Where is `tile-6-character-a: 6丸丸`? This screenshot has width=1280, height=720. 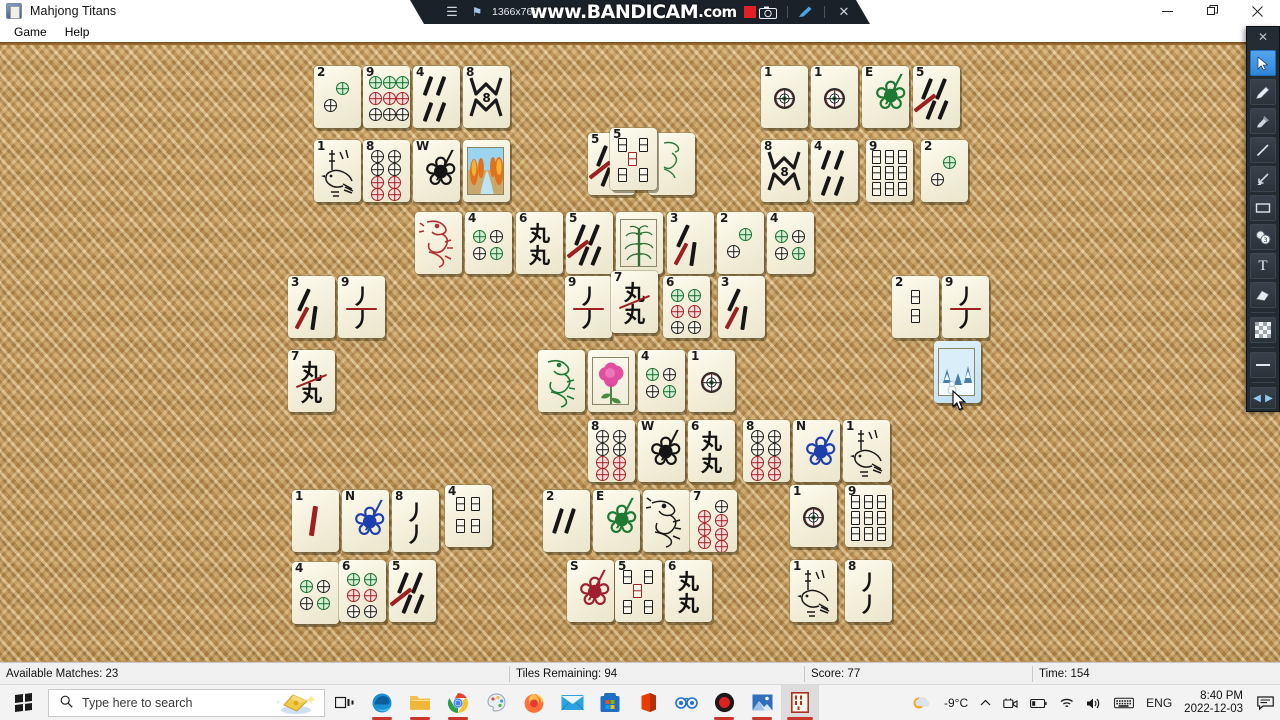 tile-6-character-a: 6丸丸 is located at coordinates (539, 243).